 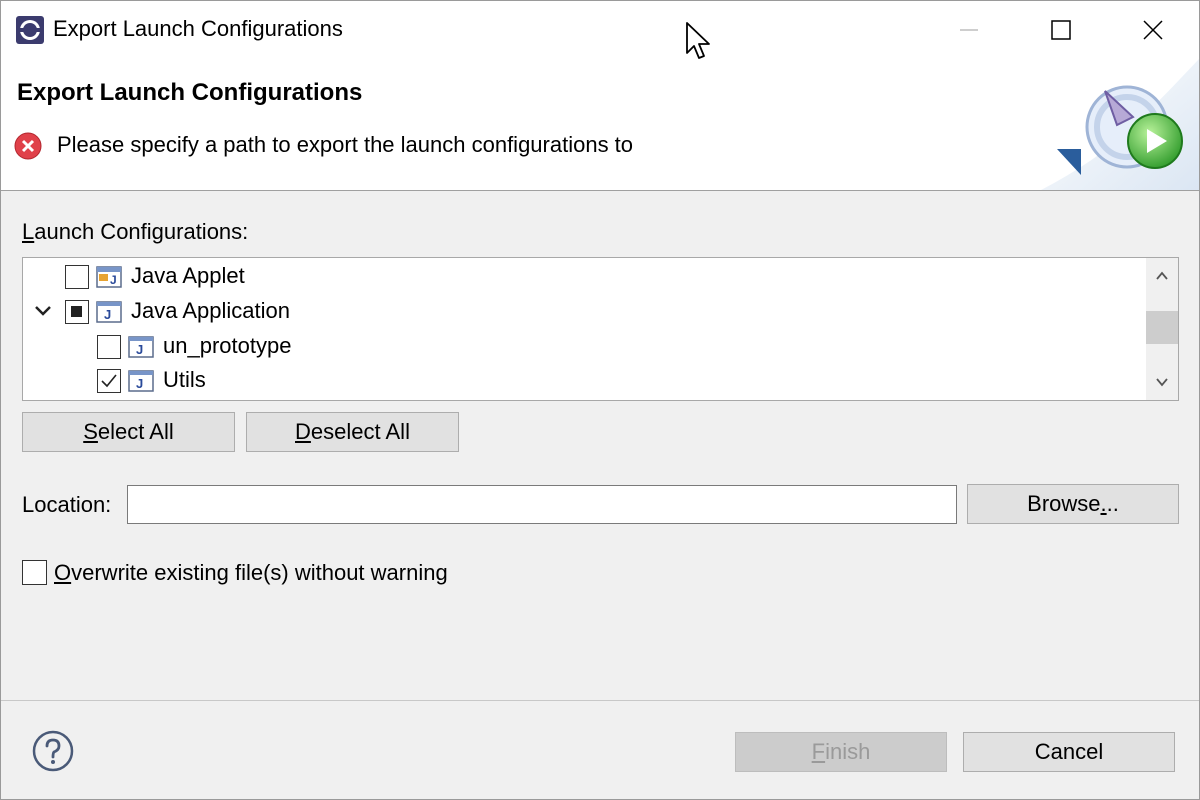 I want to click on eclipse-app-icon, so click(x=30, y=30).